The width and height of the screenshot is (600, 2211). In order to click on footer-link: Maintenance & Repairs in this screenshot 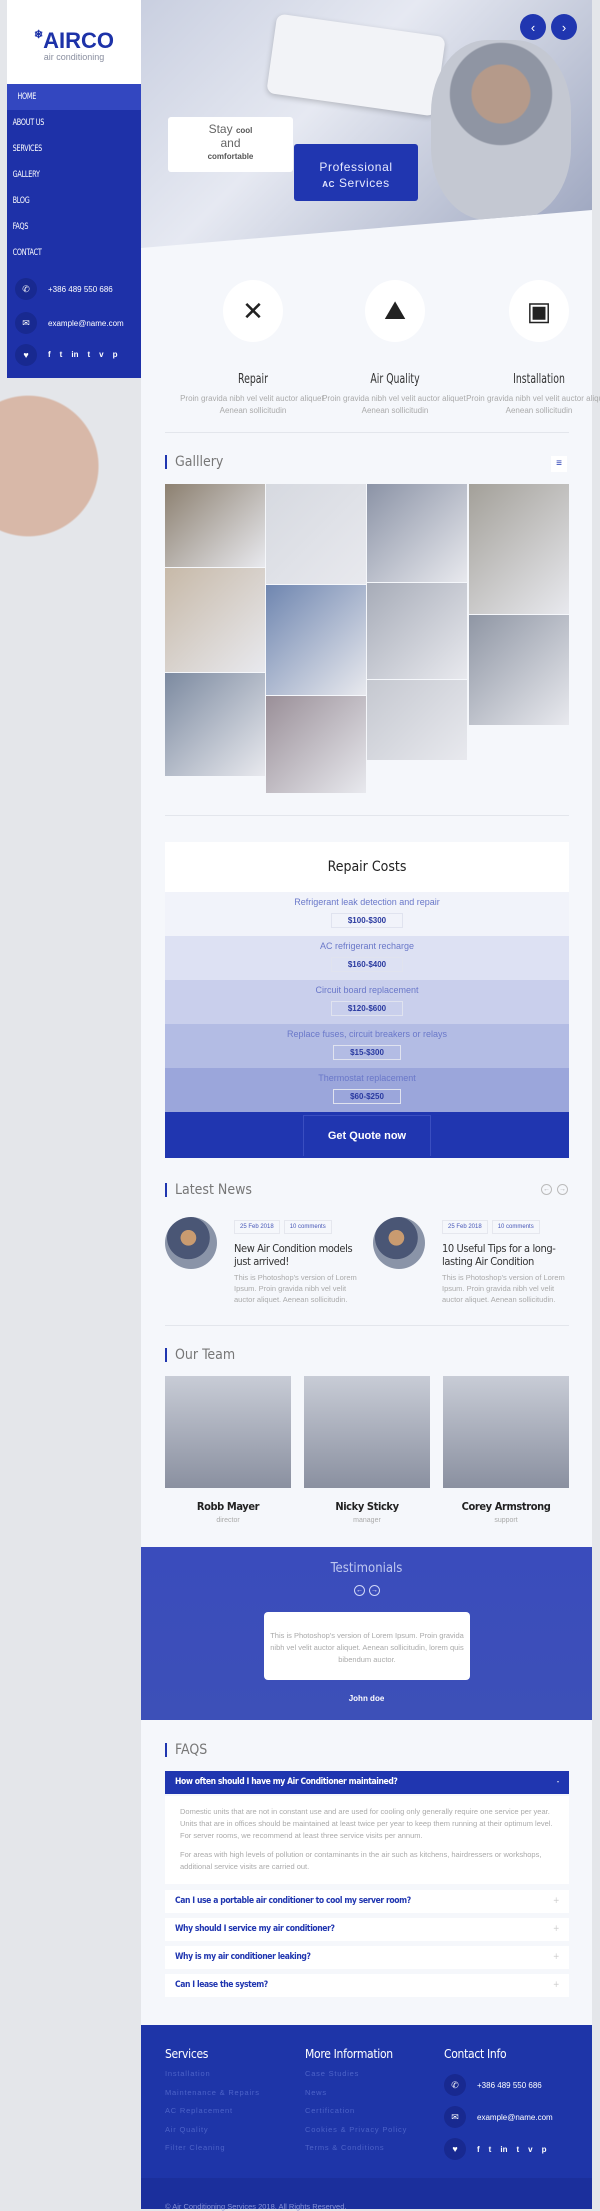, I will do `click(212, 2092)`.